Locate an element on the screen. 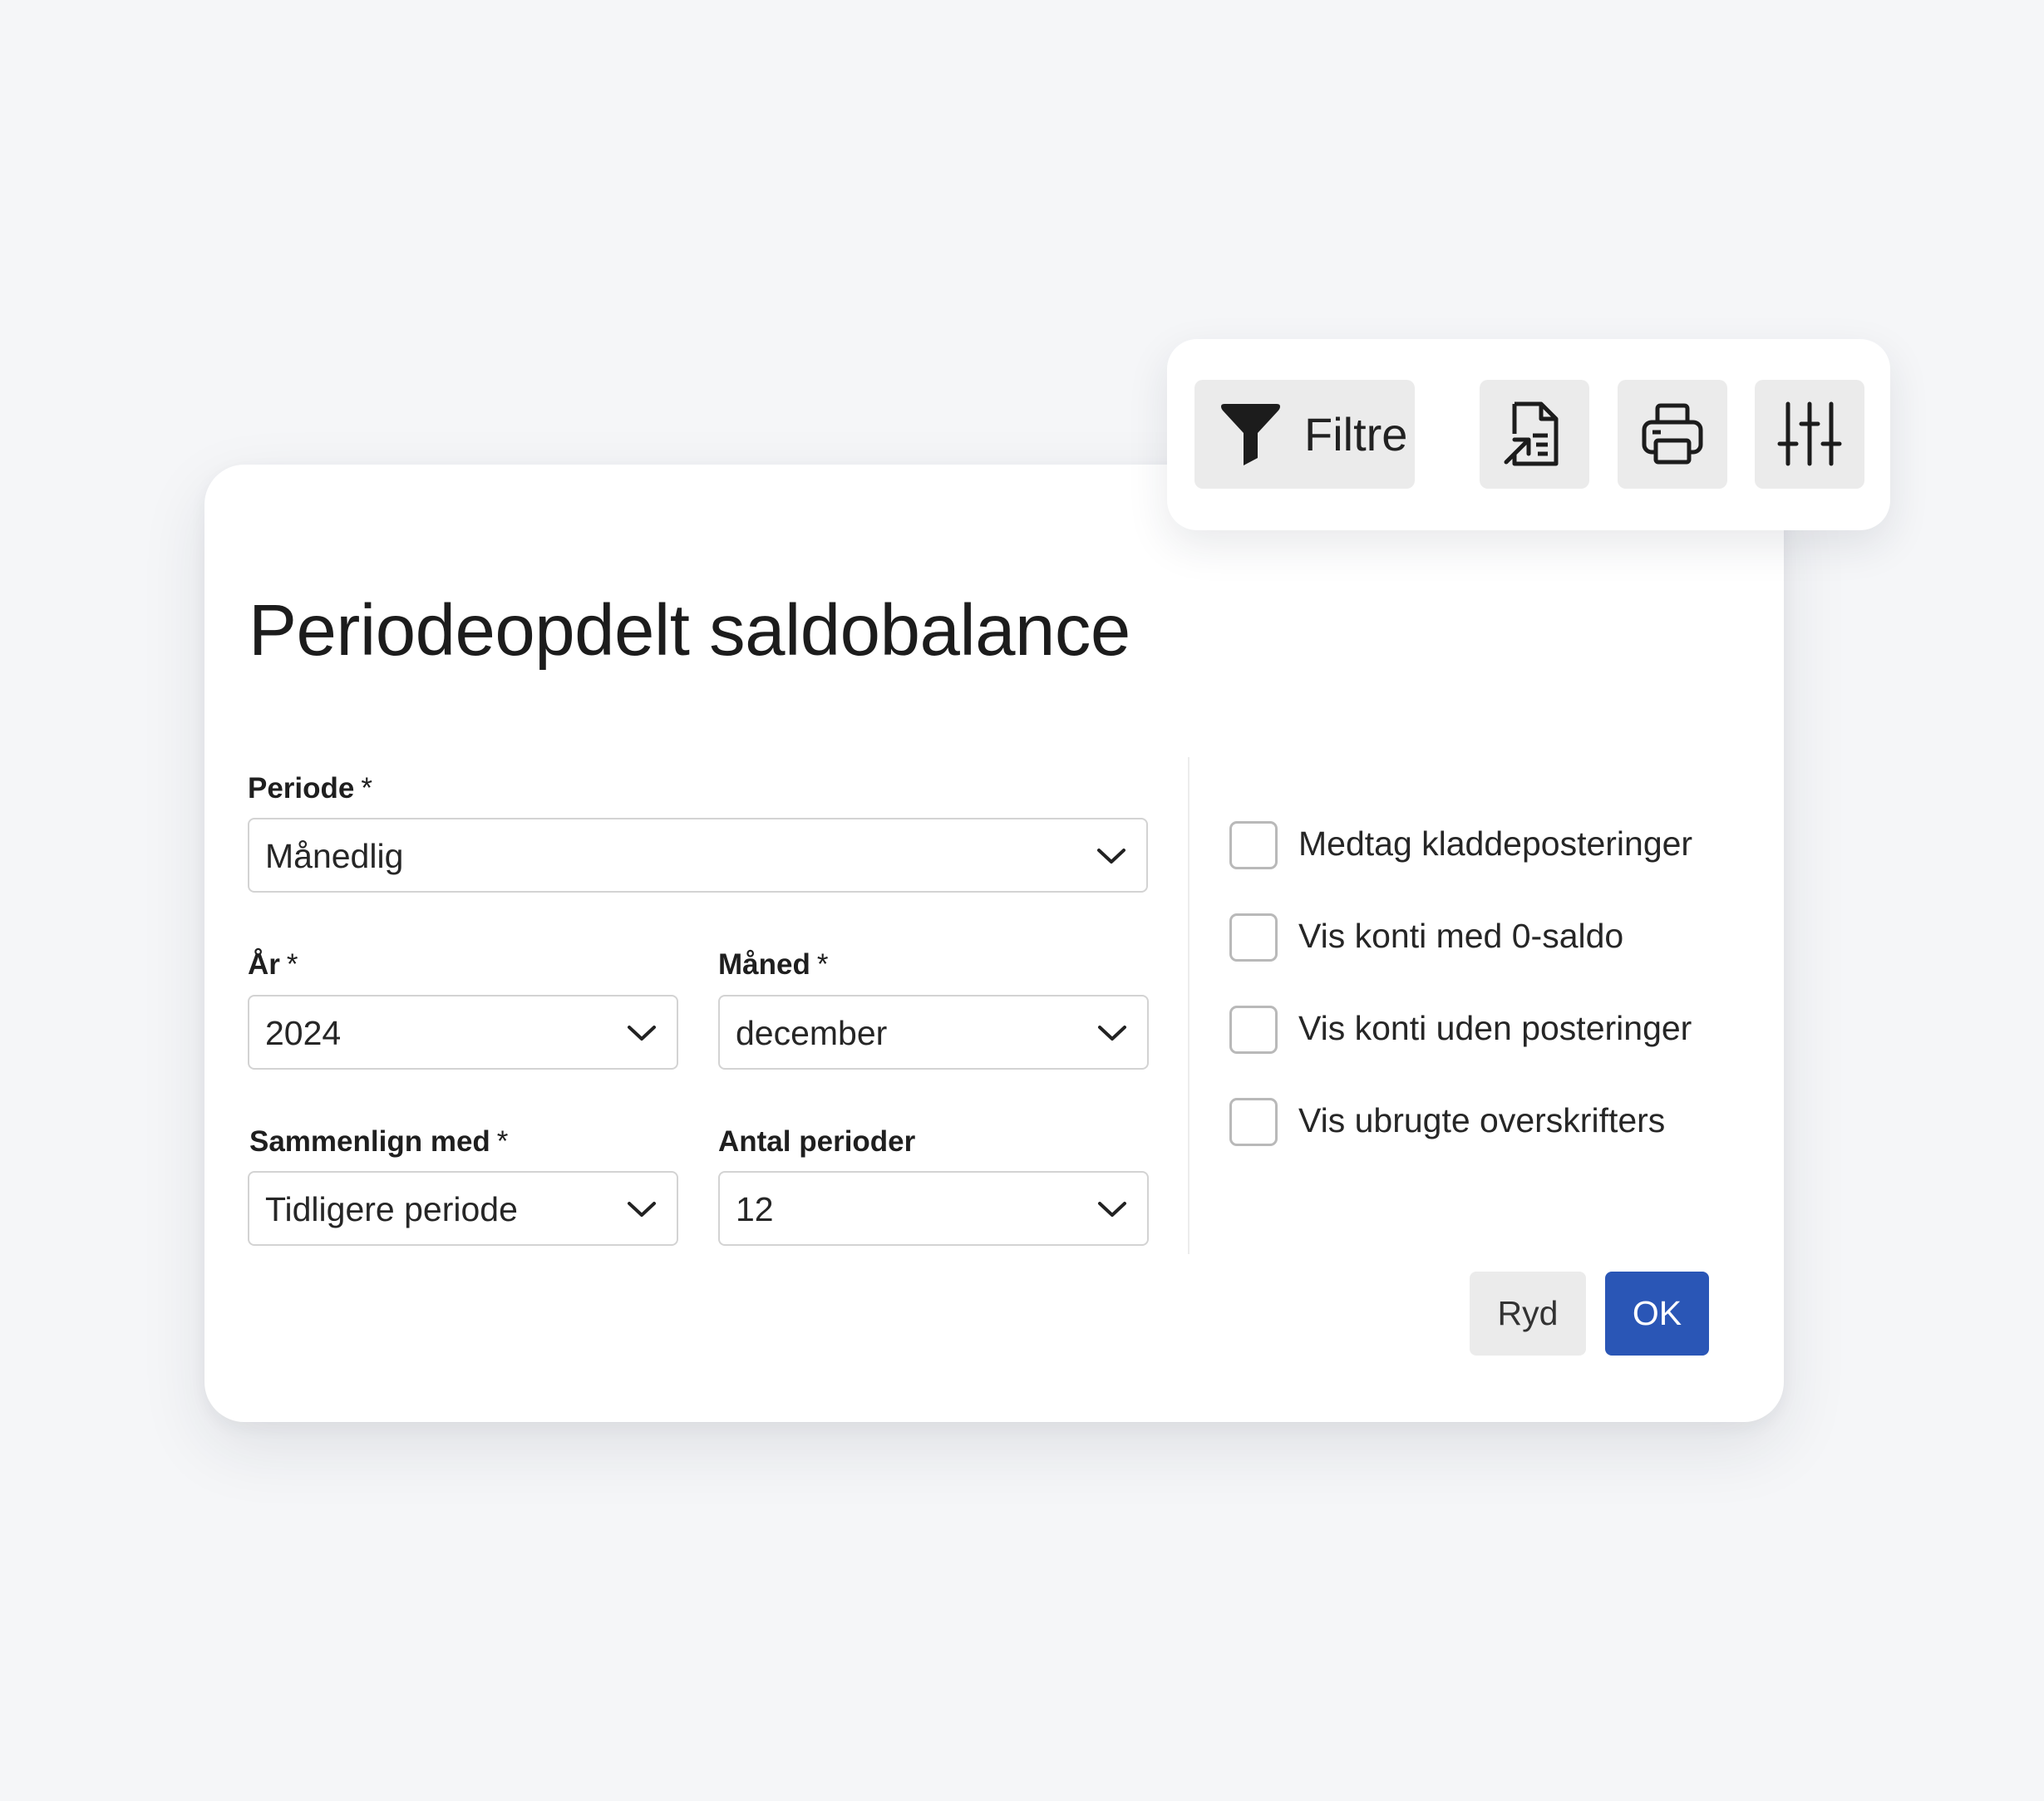 This screenshot has height=1801, width=2044. printer-icon is located at coordinates (1672, 434).